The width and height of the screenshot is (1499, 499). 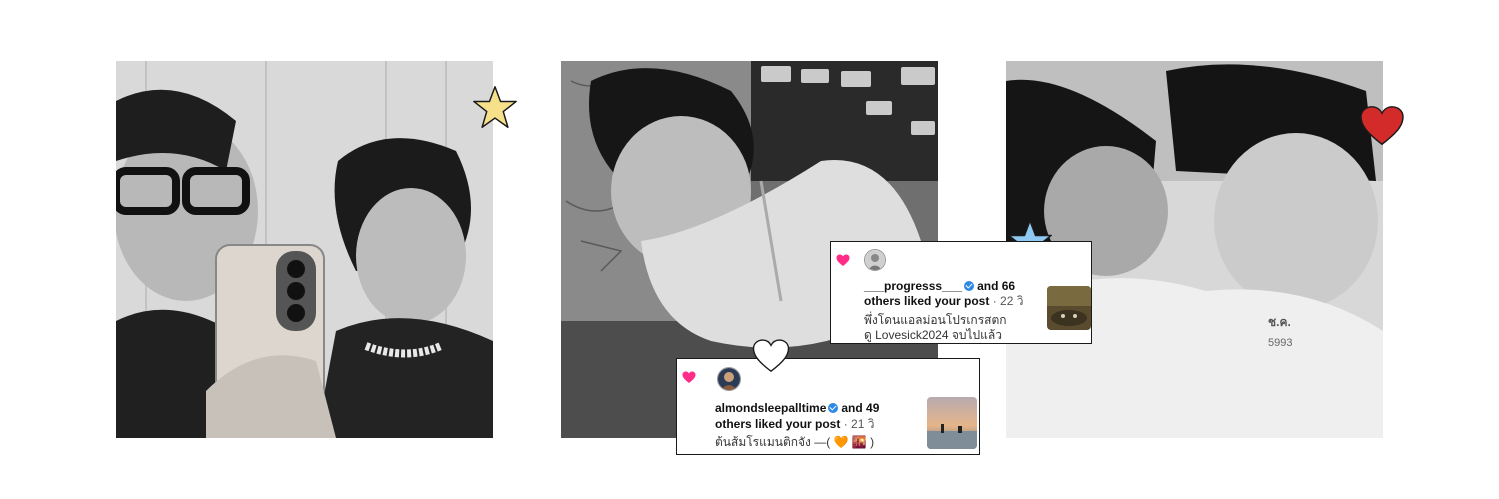 I want to click on notification-subline: others liked your post · 21 วิ, so click(x=794, y=424).